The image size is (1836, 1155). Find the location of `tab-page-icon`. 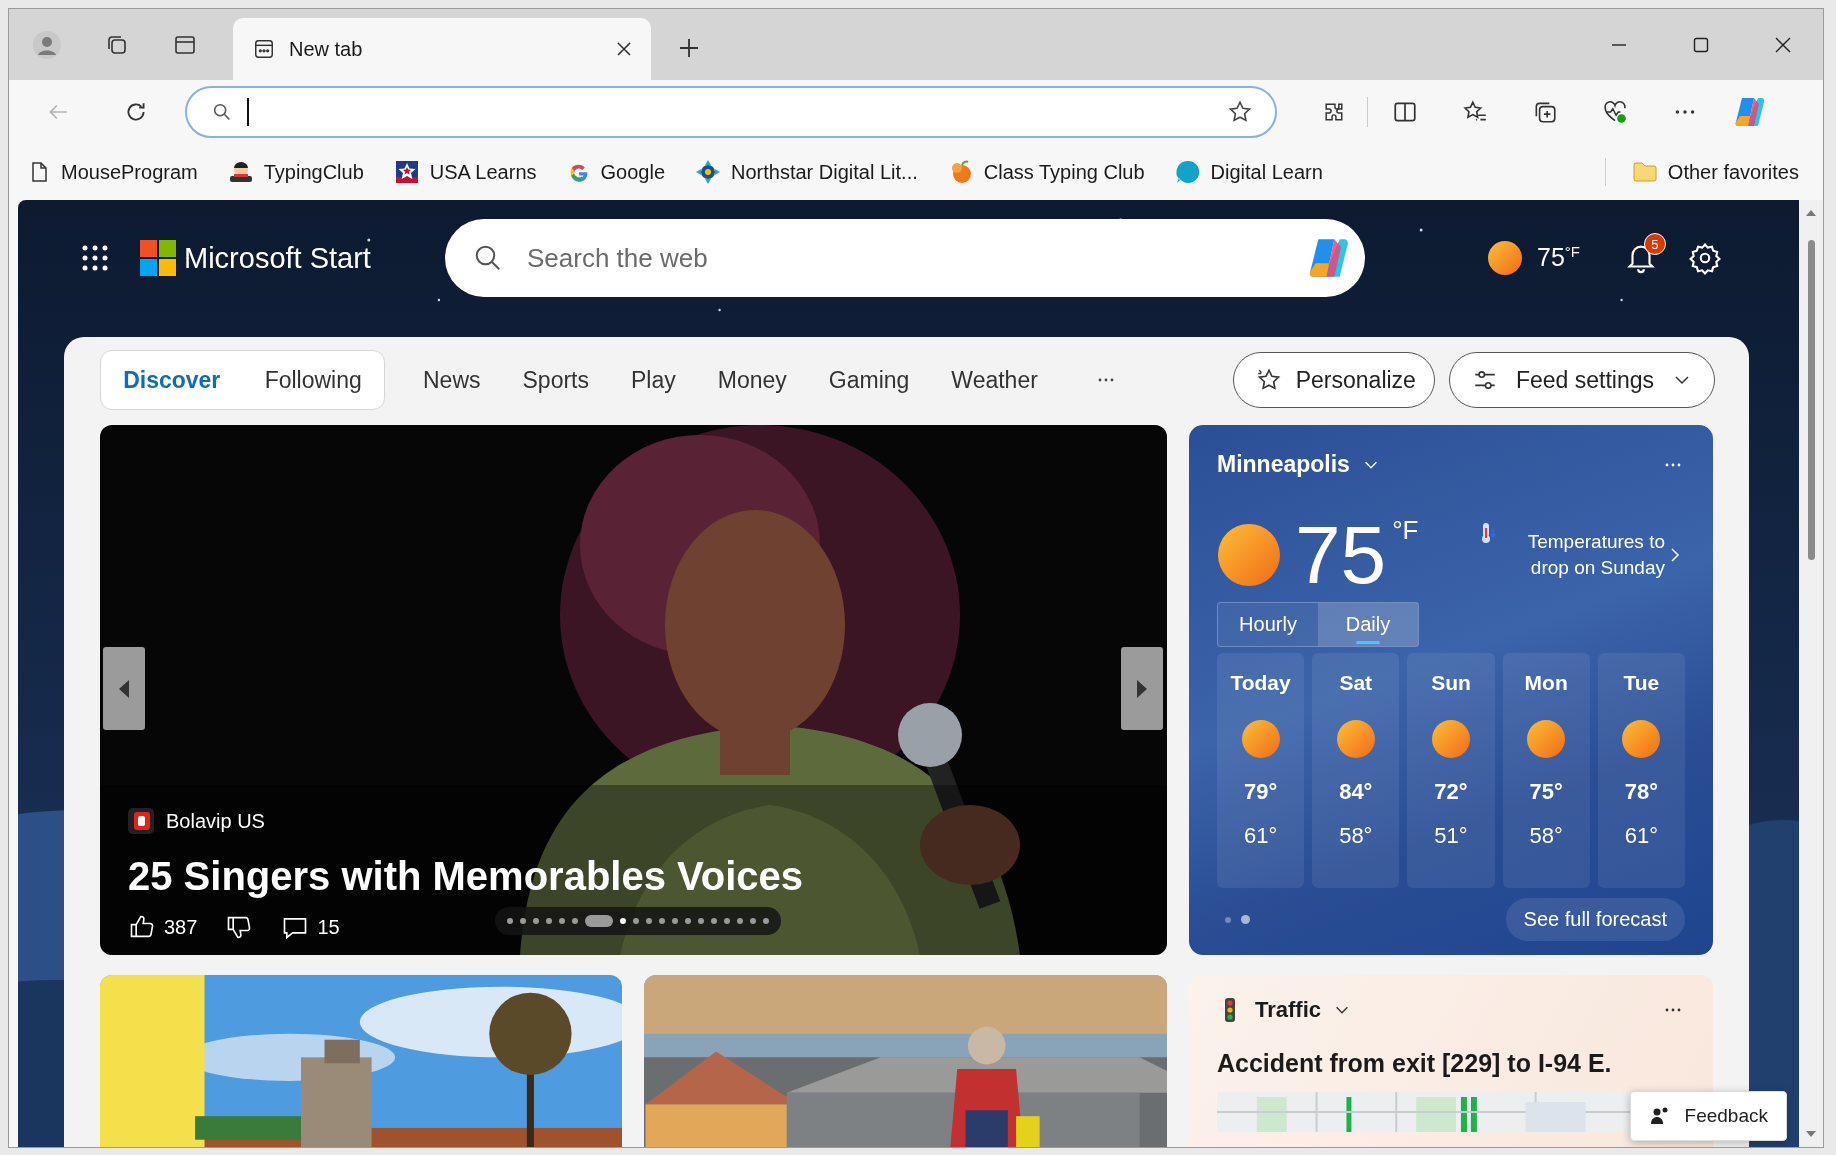

tab-page-icon is located at coordinates (264, 49).